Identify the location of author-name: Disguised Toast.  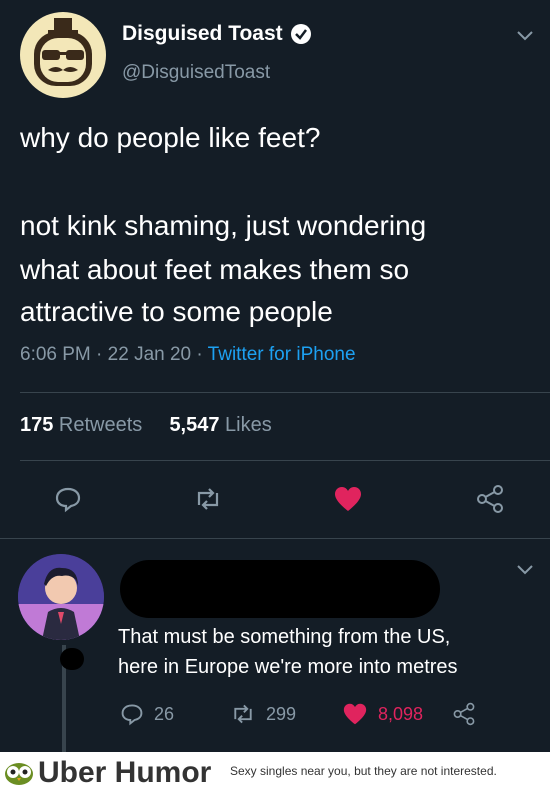
(216, 34).